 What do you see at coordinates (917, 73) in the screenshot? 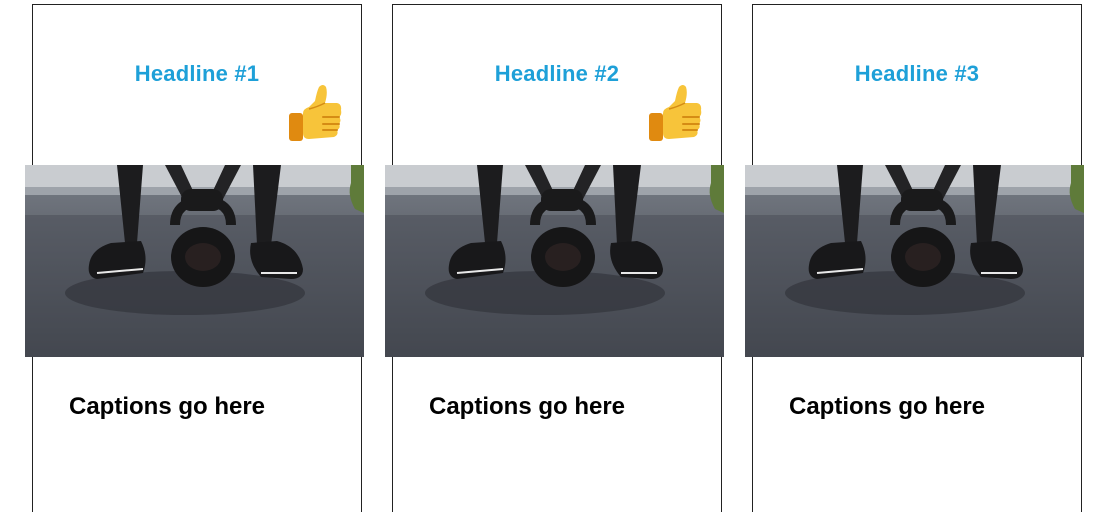
I see `card-headline: Headline #3` at bounding box center [917, 73].